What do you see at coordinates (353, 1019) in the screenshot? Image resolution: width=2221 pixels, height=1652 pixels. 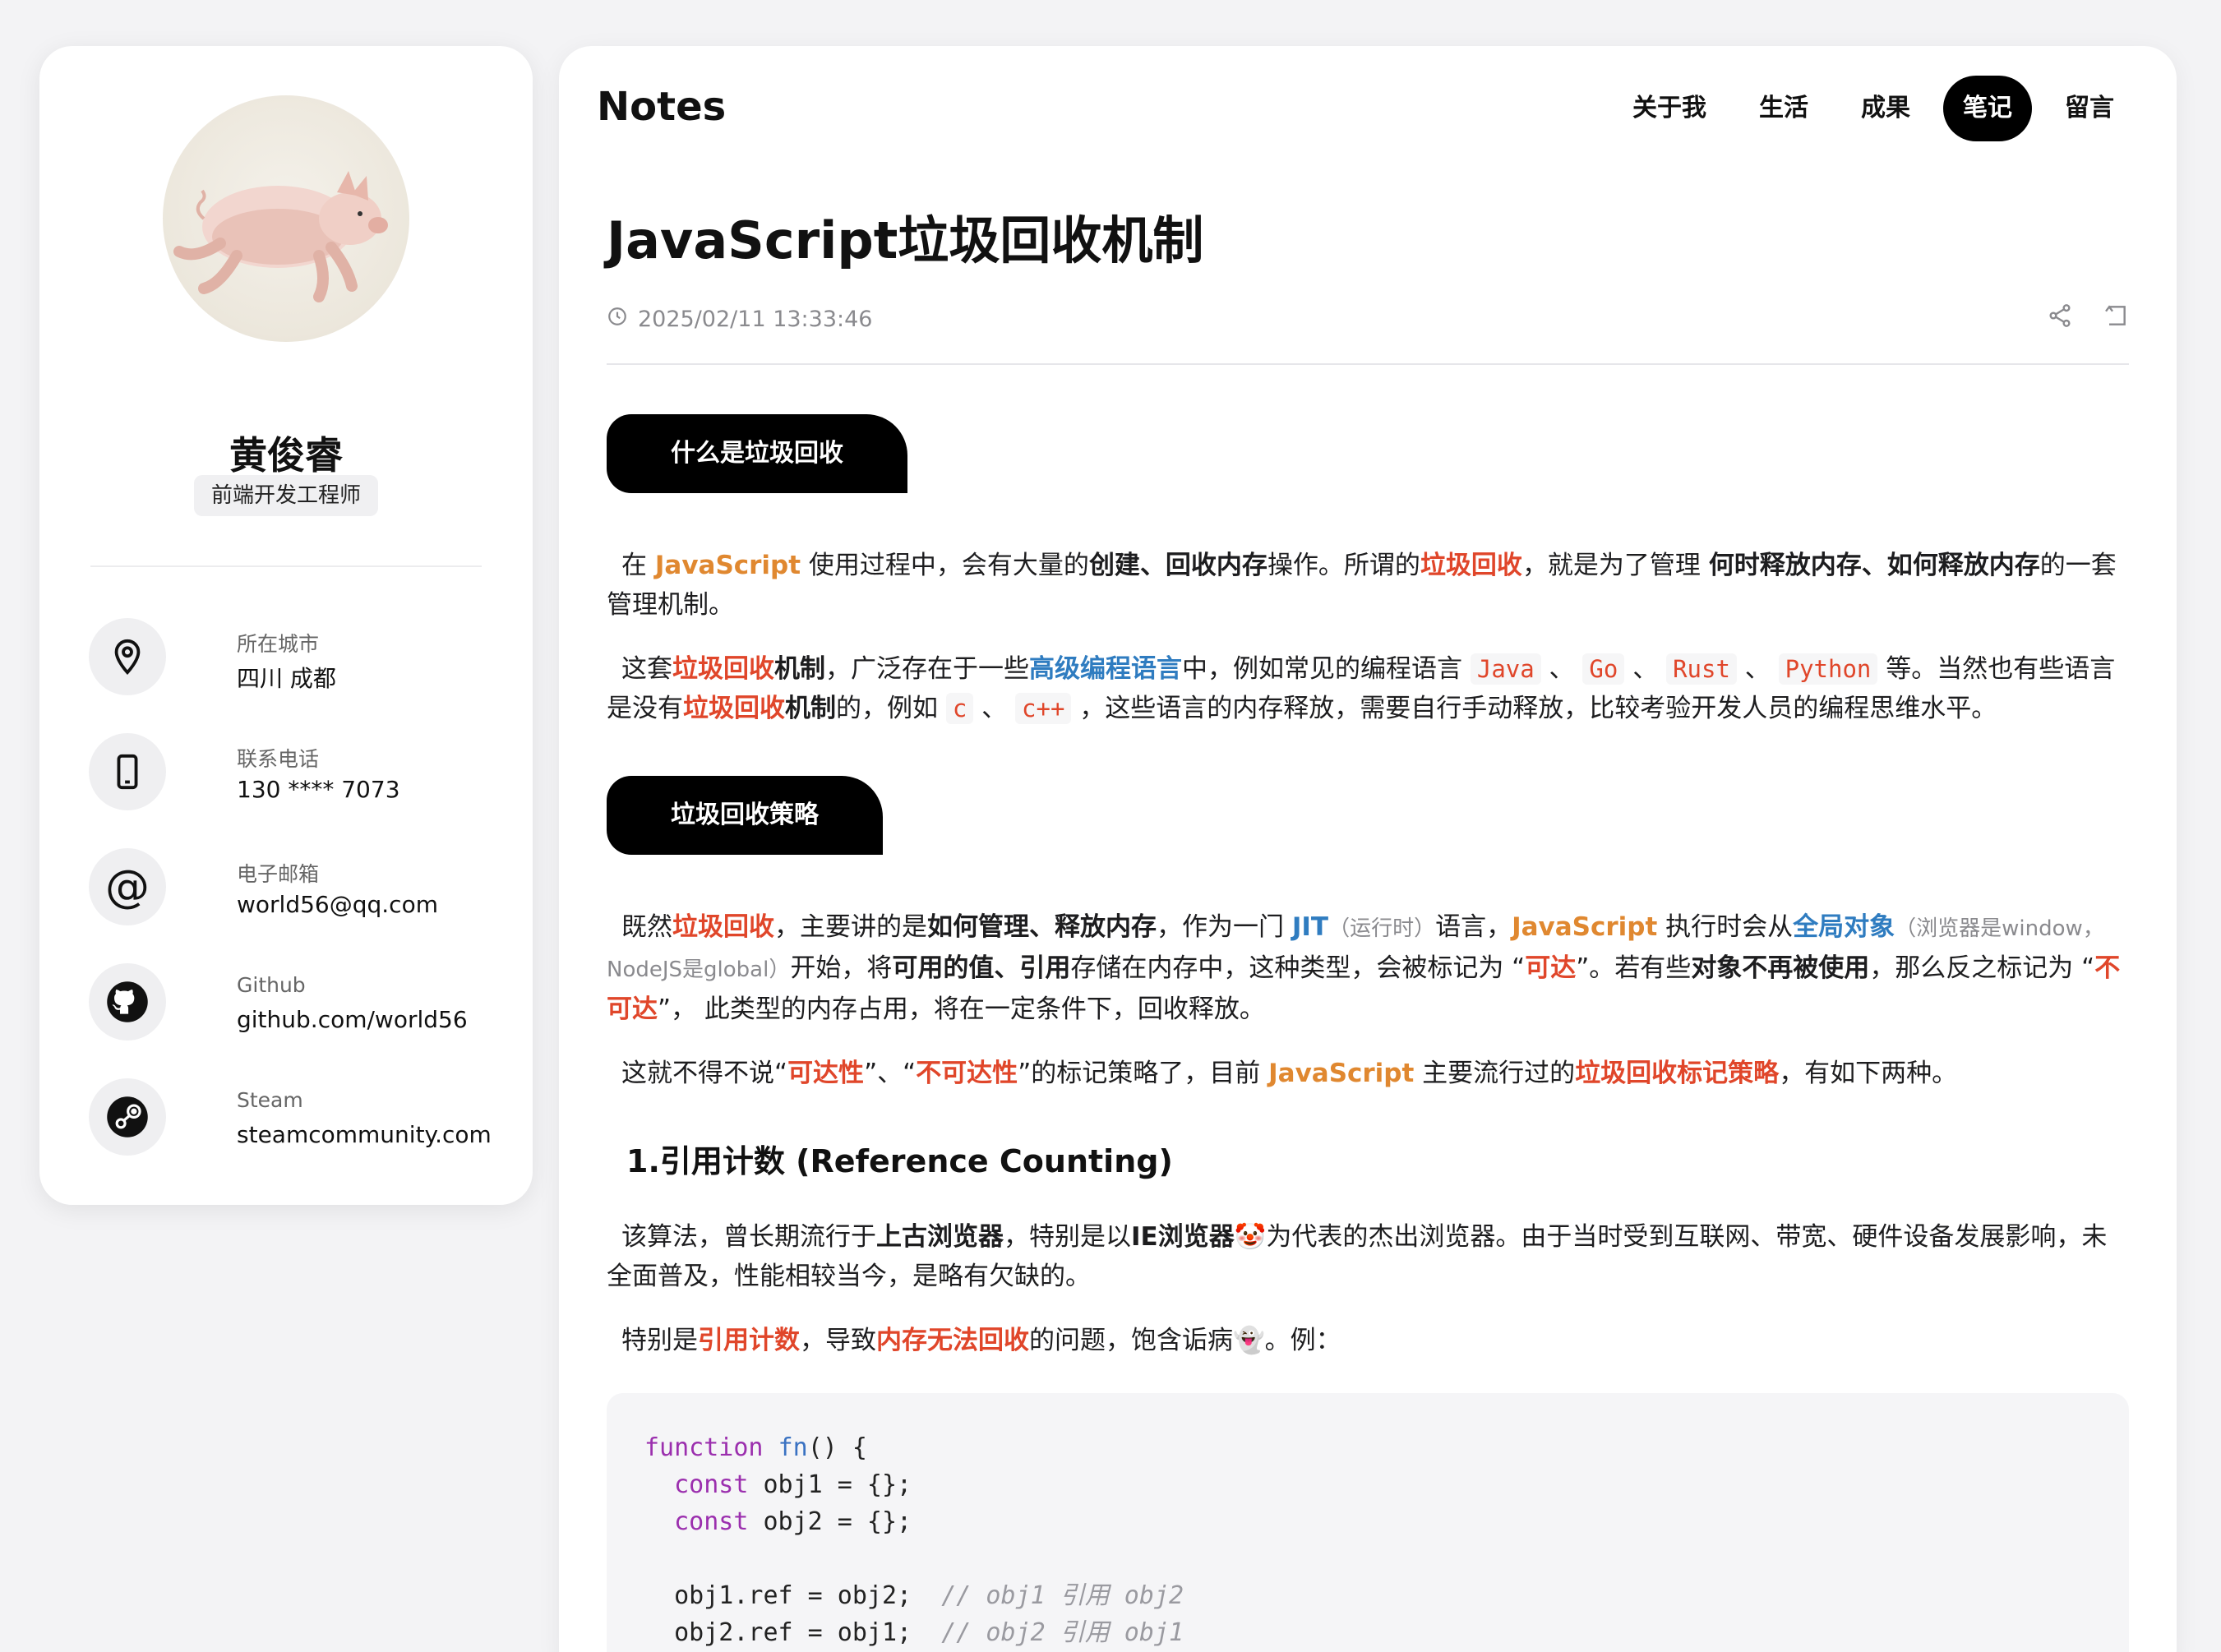 I see `contact-value: github.com/world56` at bounding box center [353, 1019].